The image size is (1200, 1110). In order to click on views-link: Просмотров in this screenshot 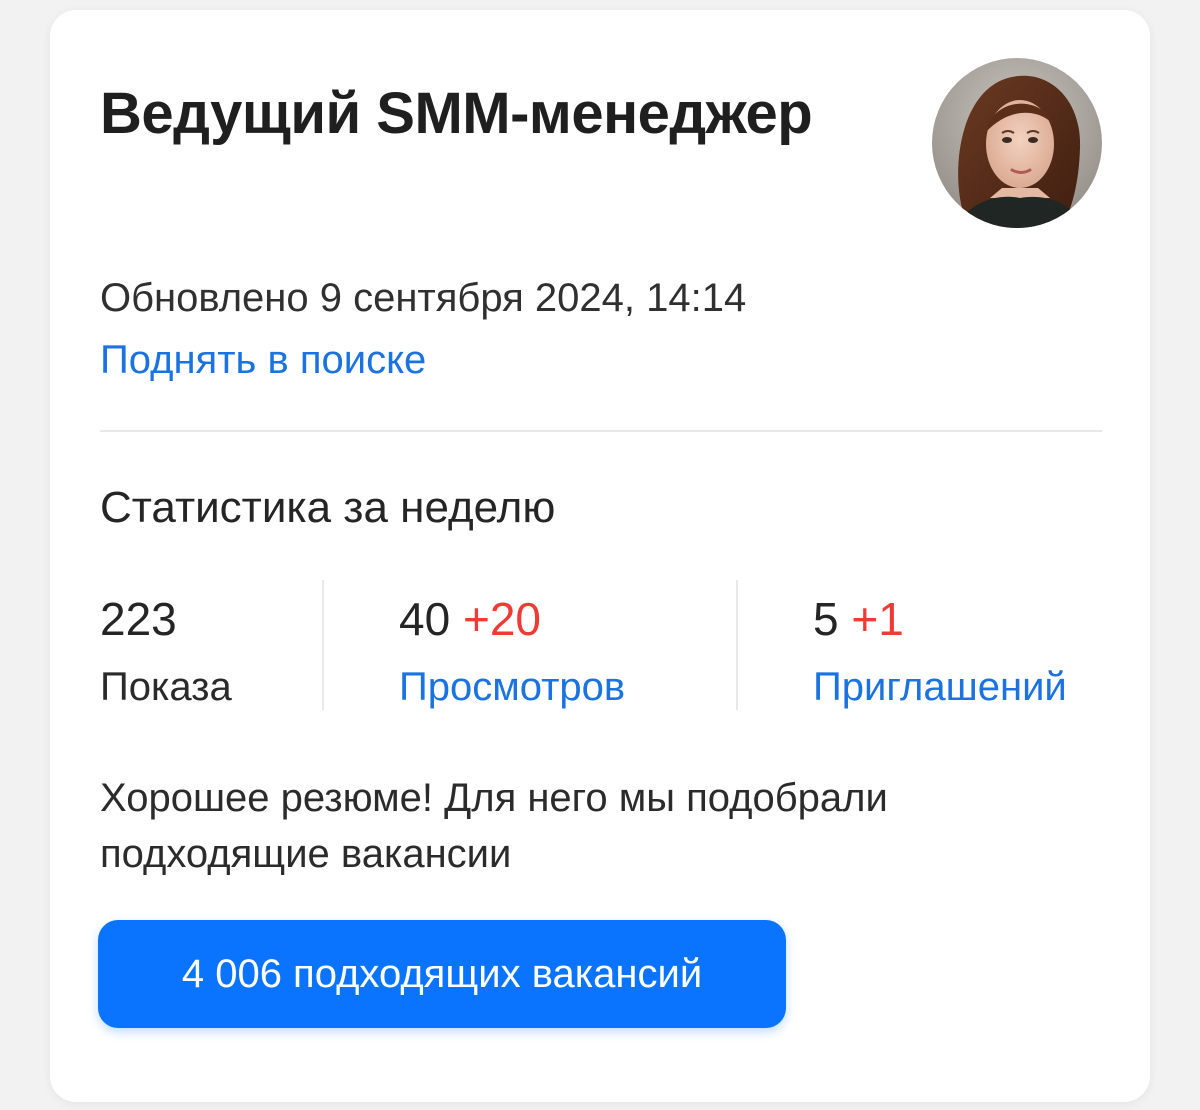, I will do `click(512, 687)`.